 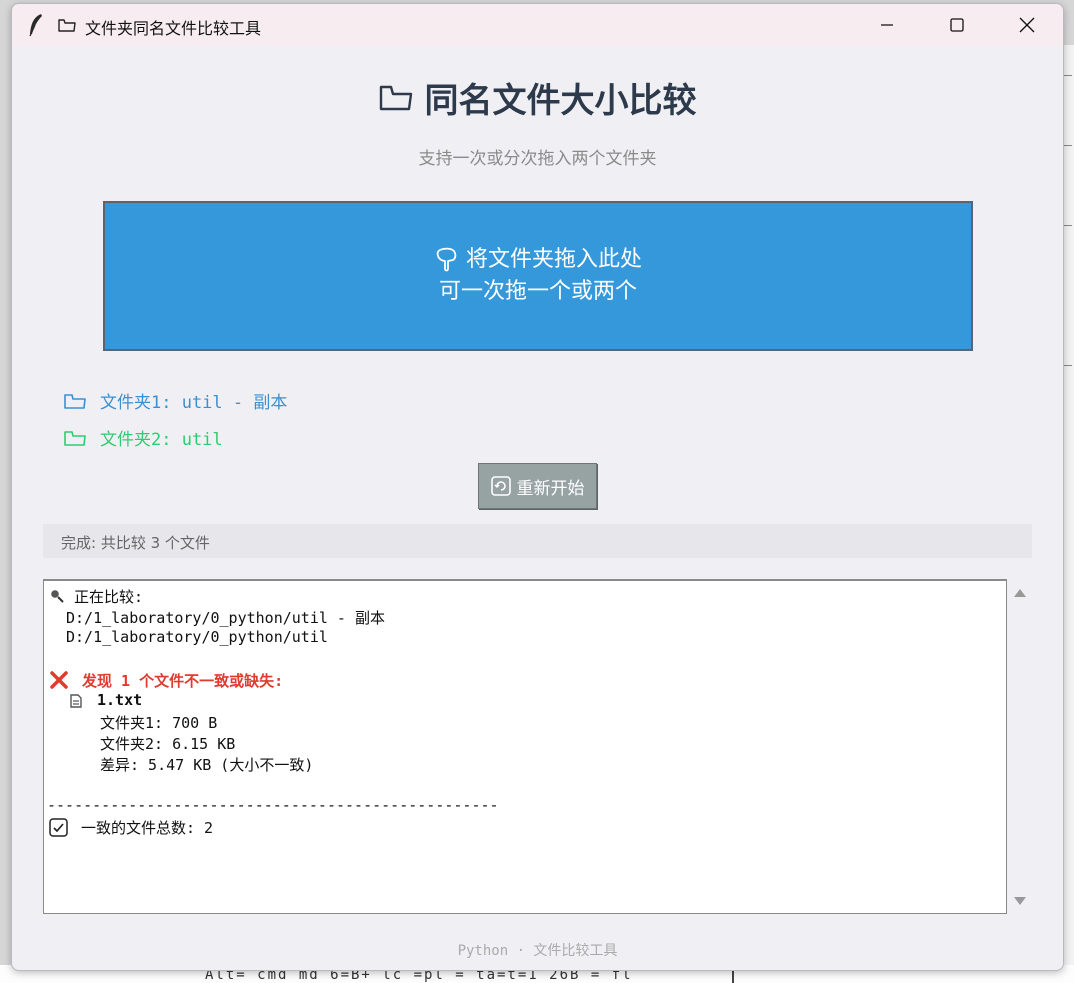 I want to click on drop-zone-line1: 将文件夹拖入此处, so click(x=538, y=260).